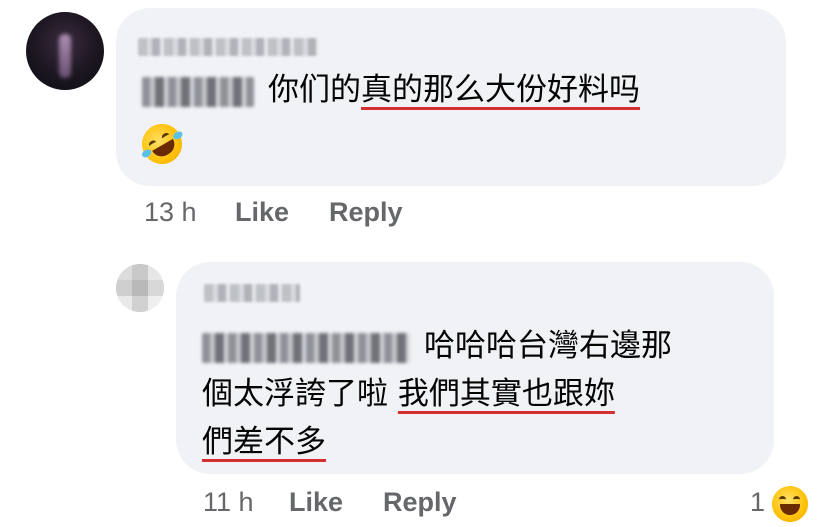 The image size is (828, 527). Describe the element at coordinates (548, 346) in the screenshot. I see `reply-text: 哈哈哈台灣右邊那` at that location.